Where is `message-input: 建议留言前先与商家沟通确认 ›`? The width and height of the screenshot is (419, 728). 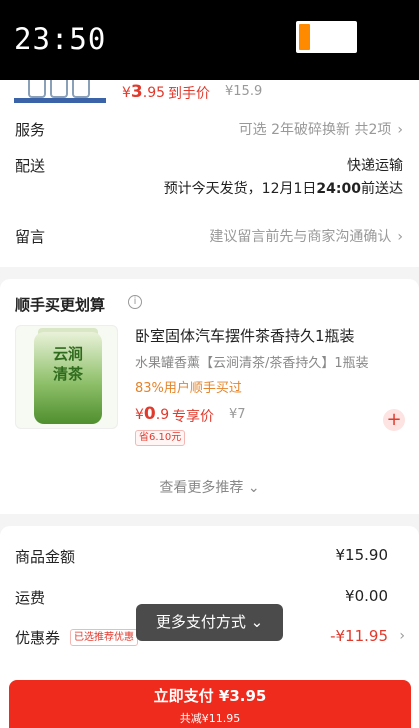
message-input: 建议留言前先与商家沟通确认 › is located at coordinates (306, 236).